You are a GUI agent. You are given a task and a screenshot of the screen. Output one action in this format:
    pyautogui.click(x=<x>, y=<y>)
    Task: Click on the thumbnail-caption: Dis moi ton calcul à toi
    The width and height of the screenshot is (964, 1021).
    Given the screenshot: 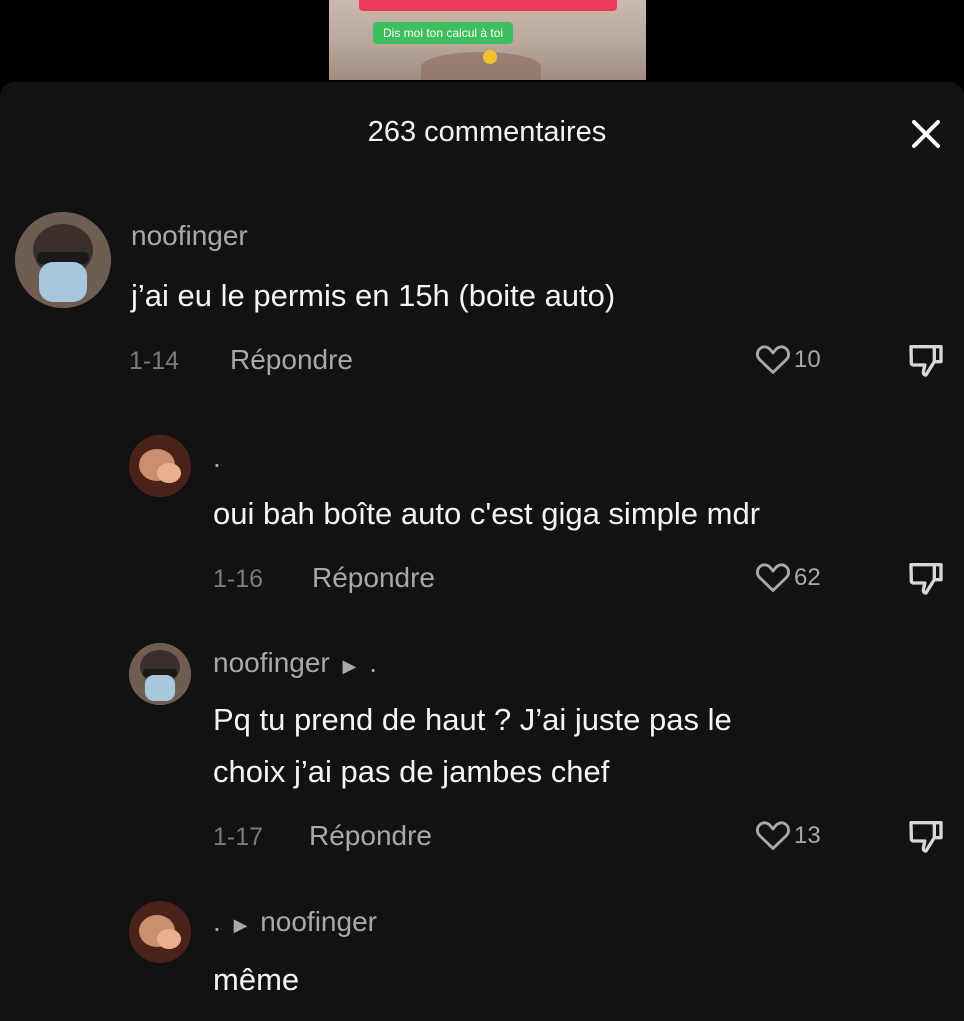 What is the action you would take?
    pyautogui.click(x=443, y=33)
    